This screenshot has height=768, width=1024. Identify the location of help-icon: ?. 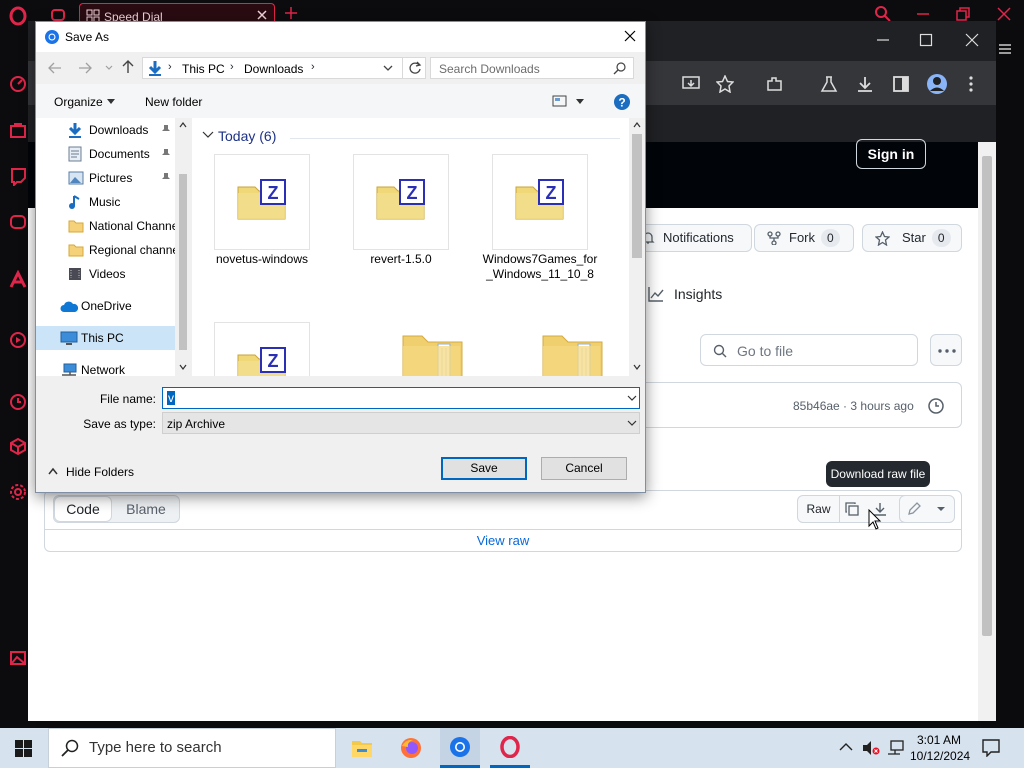
(622, 102).